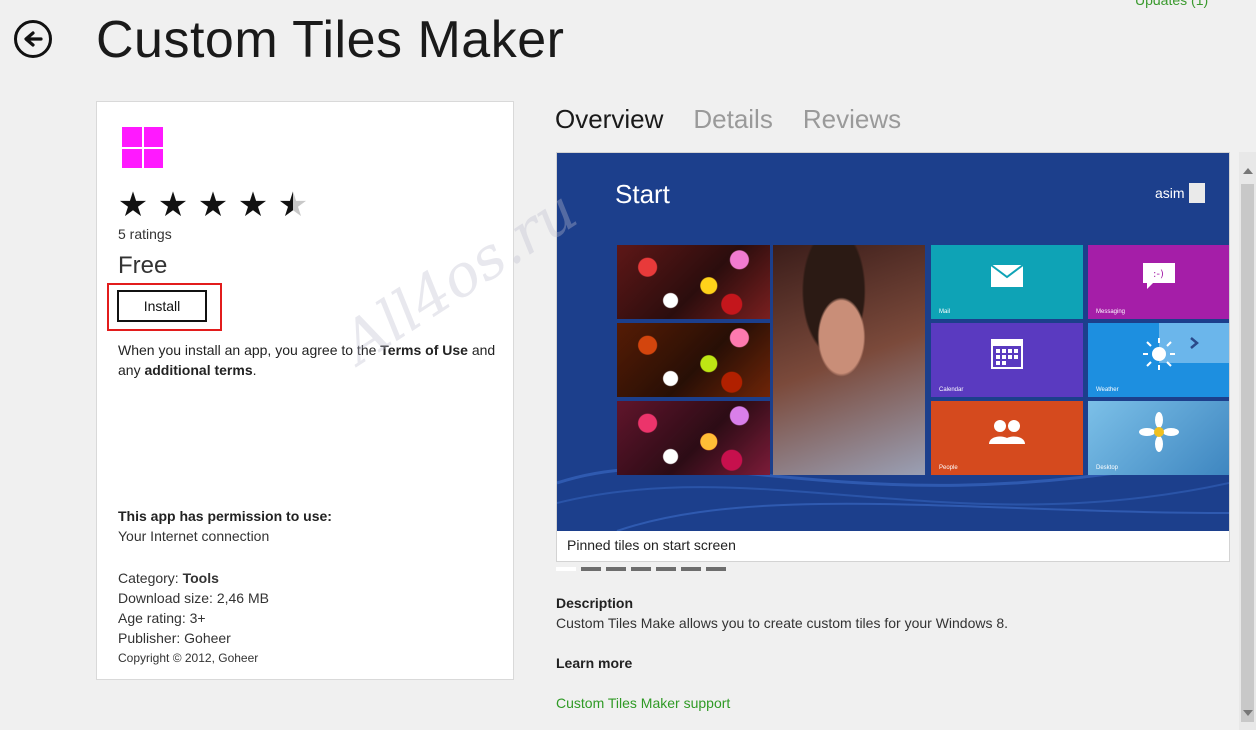 This screenshot has height=730, width=1256. What do you see at coordinates (1248, 713) in the screenshot?
I see `scroll-down-icon` at bounding box center [1248, 713].